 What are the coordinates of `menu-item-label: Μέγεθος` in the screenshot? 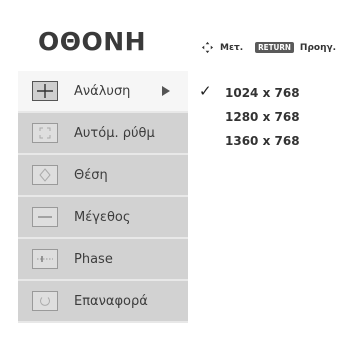 It's located at (102, 217).